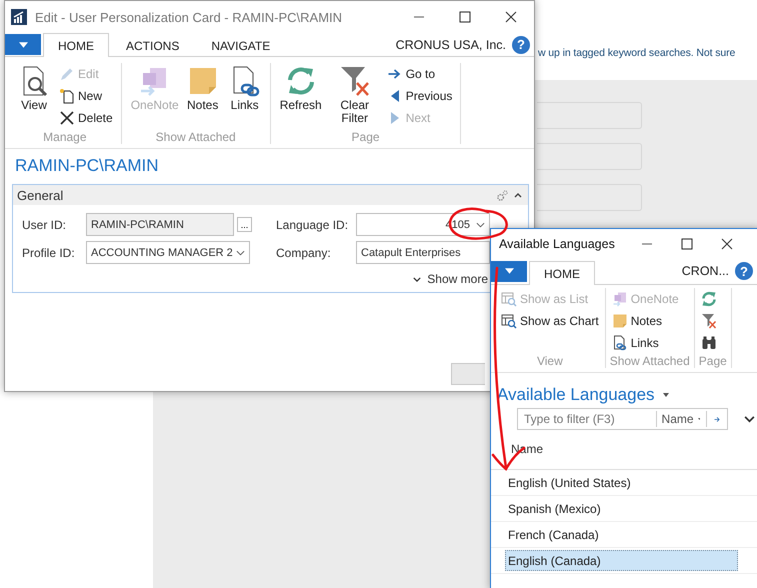 This screenshot has height=588, width=757. What do you see at coordinates (87, 166) in the screenshot?
I see `page-heading: RAMIN-PC\RAMIN` at bounding box center [87, 166].